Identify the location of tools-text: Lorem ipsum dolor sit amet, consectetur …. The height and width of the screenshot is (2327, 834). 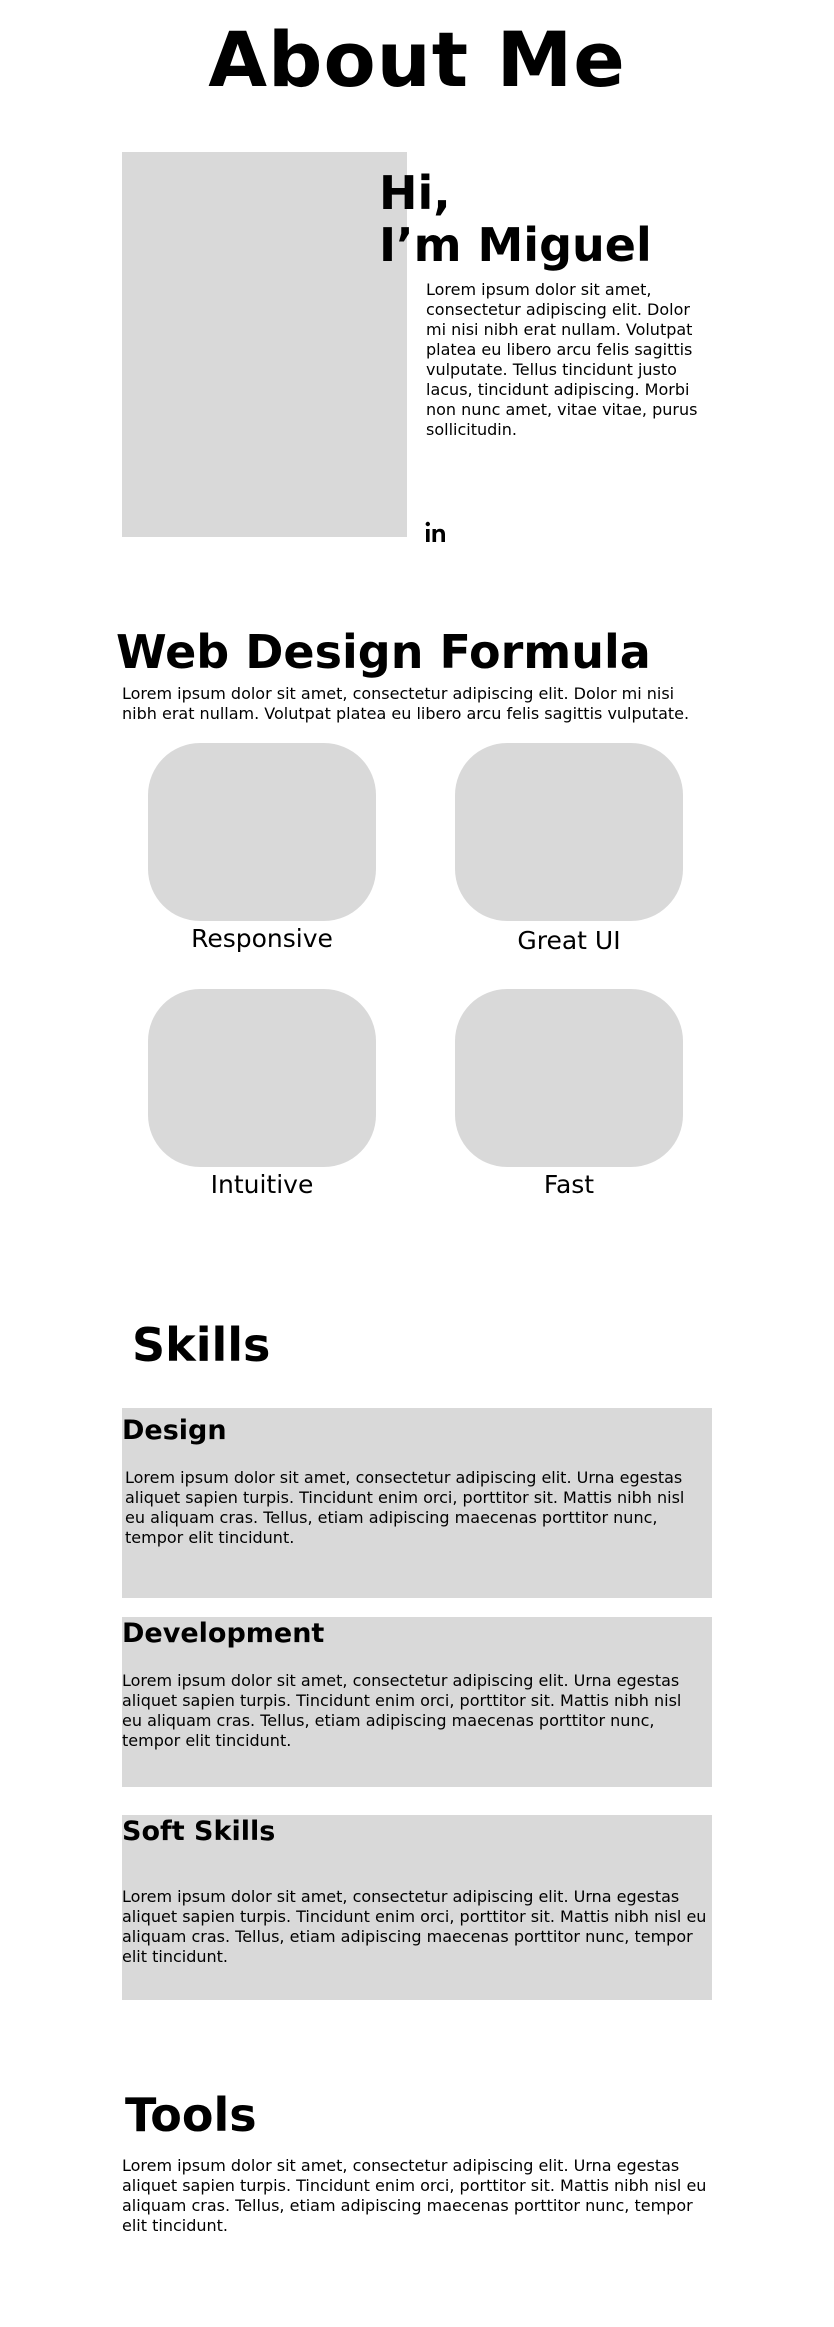
(414, 2195).